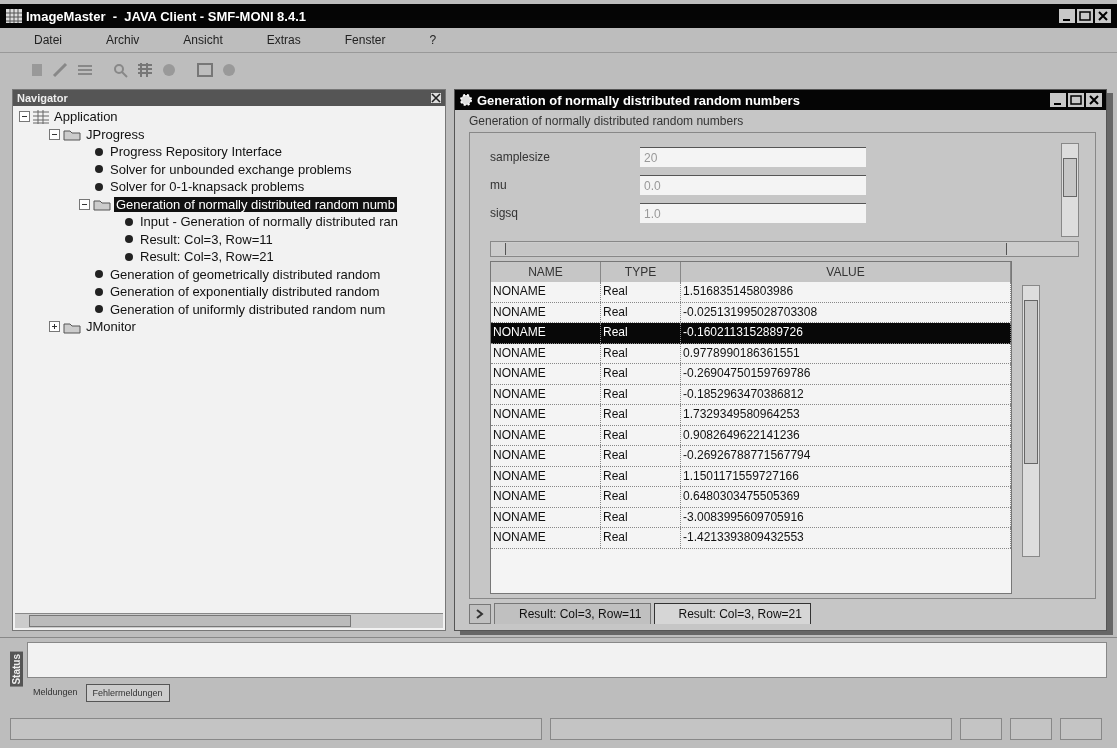 The image size is (1117, 748). Describe the element at coordinates (572, 613) in the screenshot. I see `tab: Result: Col=3, Row=11` at that location.